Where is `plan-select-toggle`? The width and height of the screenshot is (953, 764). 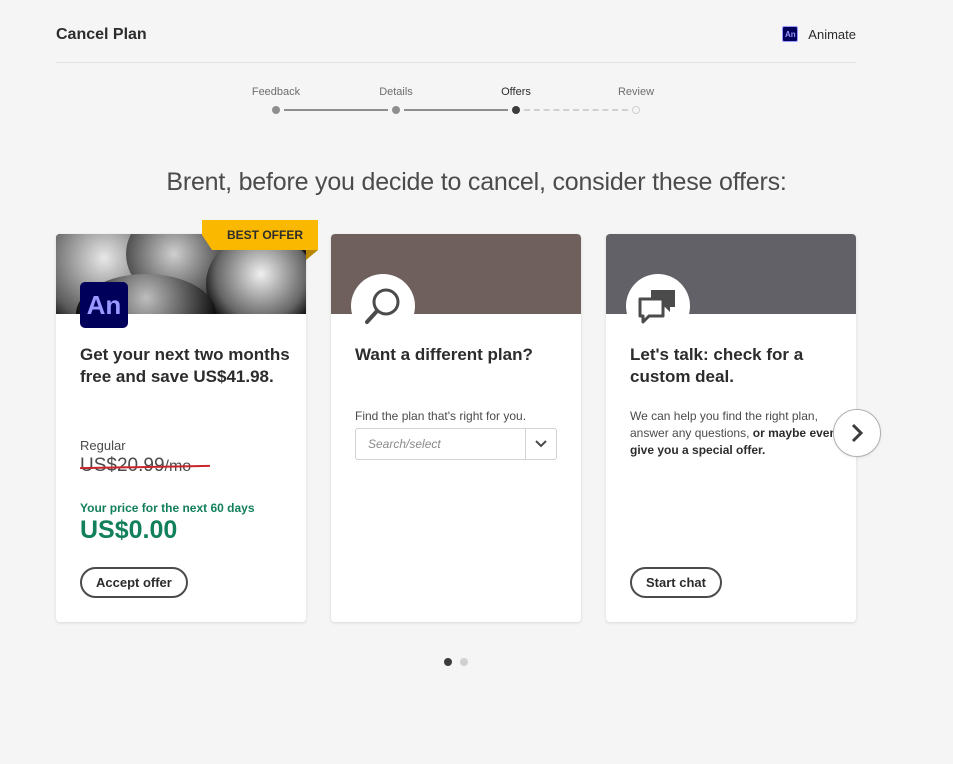 plan-select-toggle is located at coordinates (540, 444).